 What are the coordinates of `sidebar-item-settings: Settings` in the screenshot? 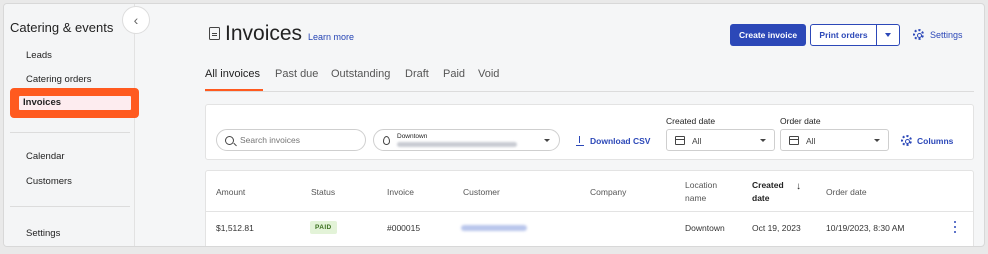 It's located at (43, 233).